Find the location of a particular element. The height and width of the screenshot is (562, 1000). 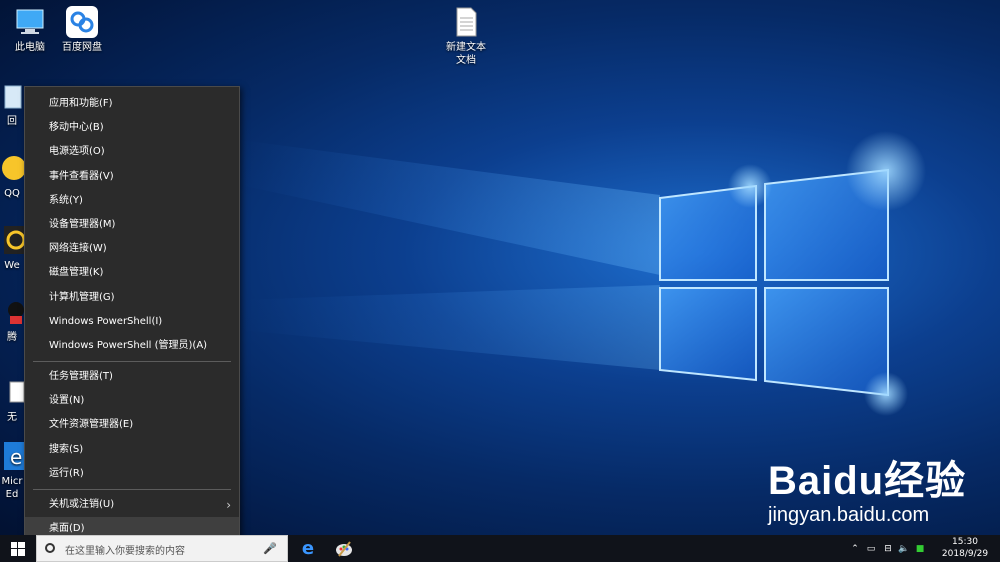

system-tray: ⌃ ▭ ⊟ 🔈 ■ is located at coordinates (888, 548).